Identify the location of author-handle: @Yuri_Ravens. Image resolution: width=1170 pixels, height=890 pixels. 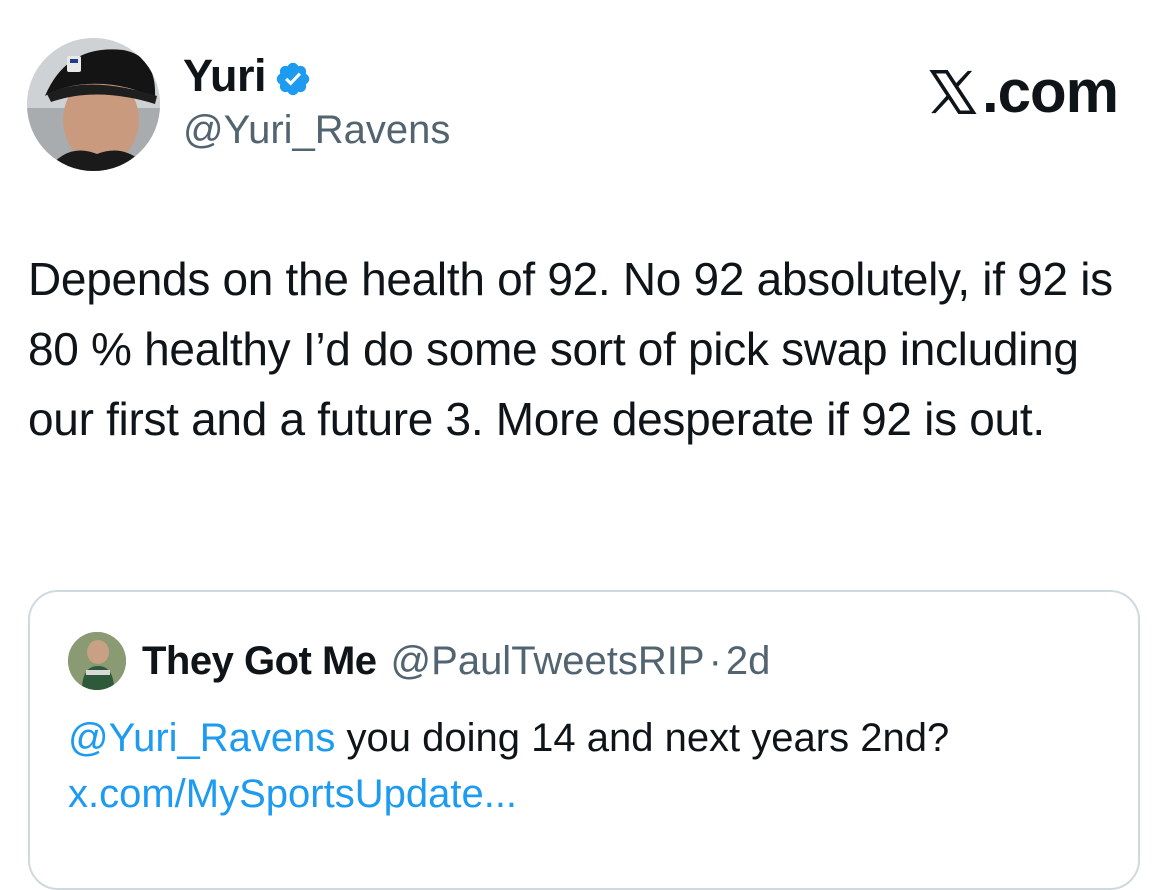
(316, 130).